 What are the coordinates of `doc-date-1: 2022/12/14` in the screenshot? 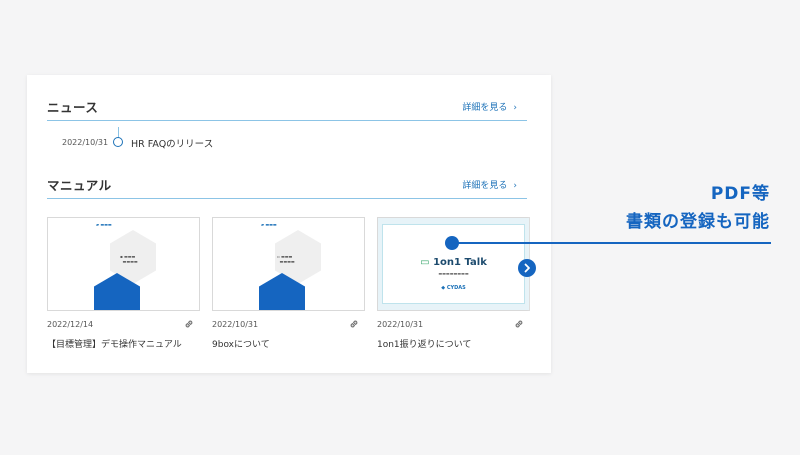 It's located at (70, 324).